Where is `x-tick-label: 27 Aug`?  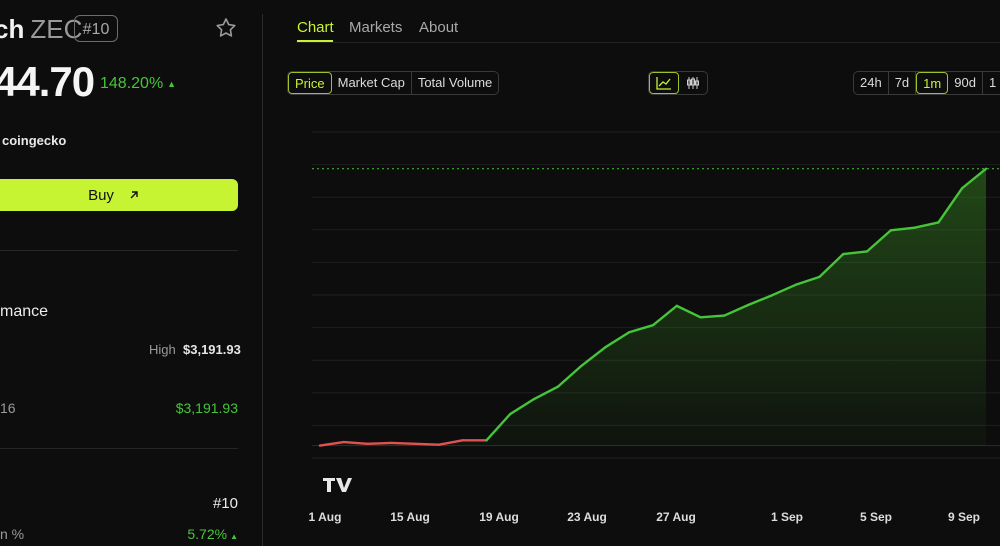 x-tick-label: 27 Aug is located at coordinates (676, 517).